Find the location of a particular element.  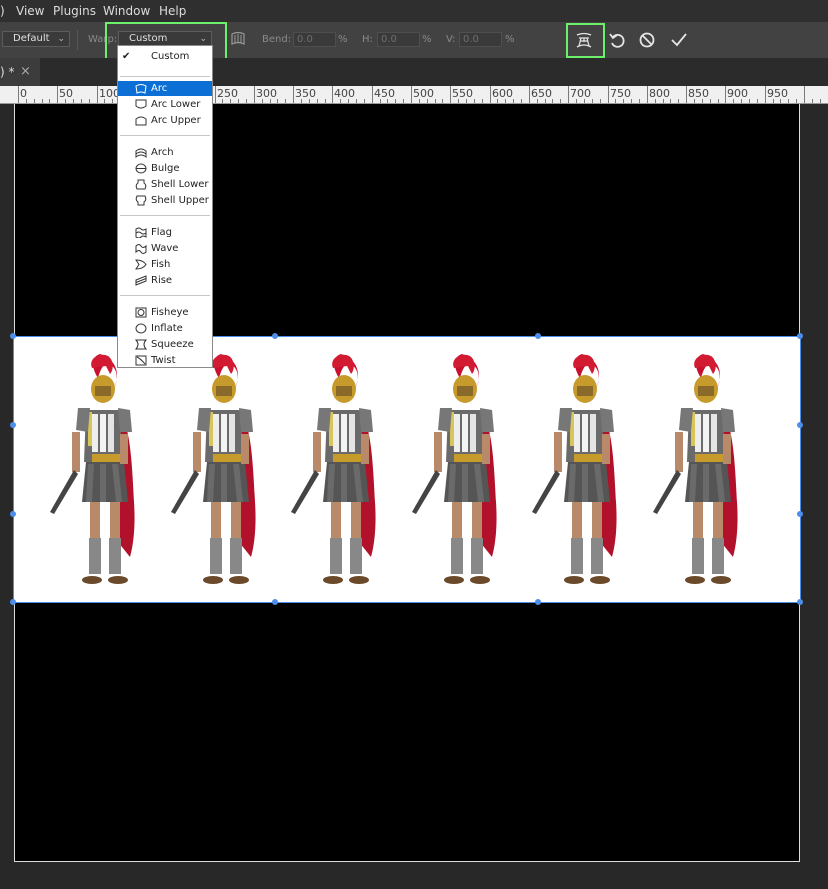

warp-option-flag: Flag is located at coordinates (165, 232).